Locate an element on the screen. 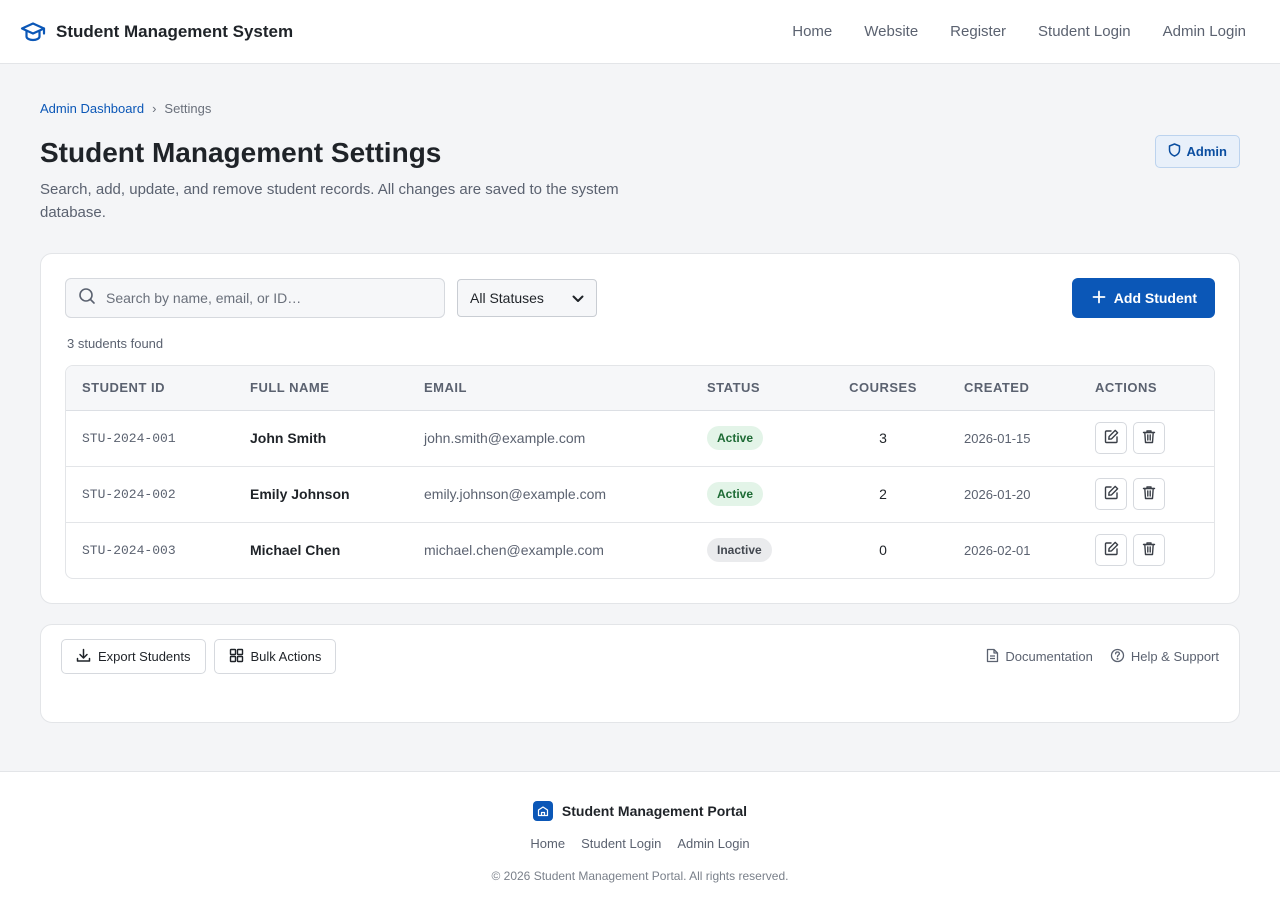  footer-brand: Student Management Portal is located at coordinates (640, 811).